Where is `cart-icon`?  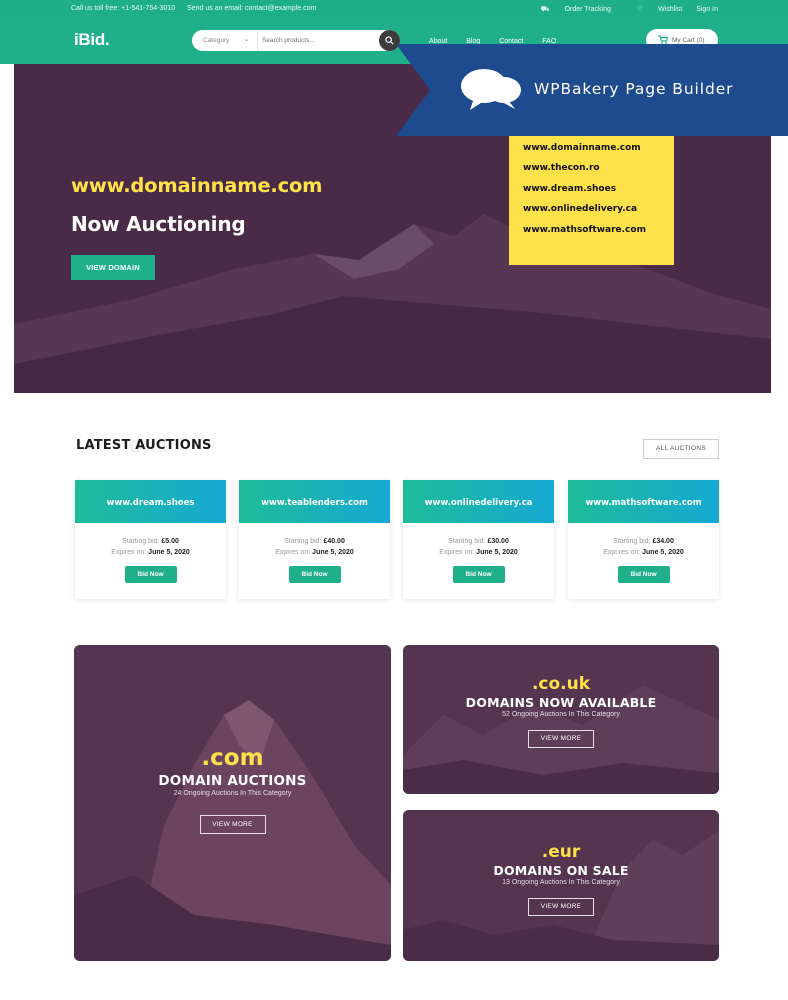
cart-icon is located at coordinates (663, 39).